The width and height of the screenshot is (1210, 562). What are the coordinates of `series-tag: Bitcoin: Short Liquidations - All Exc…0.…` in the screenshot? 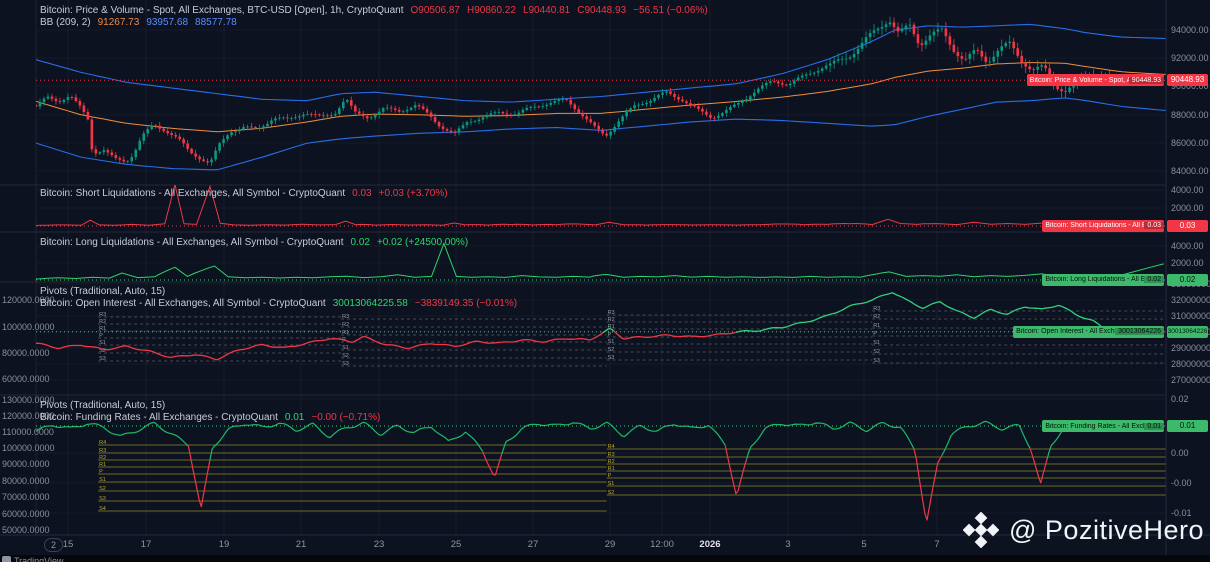 It's located at (1103, 225).